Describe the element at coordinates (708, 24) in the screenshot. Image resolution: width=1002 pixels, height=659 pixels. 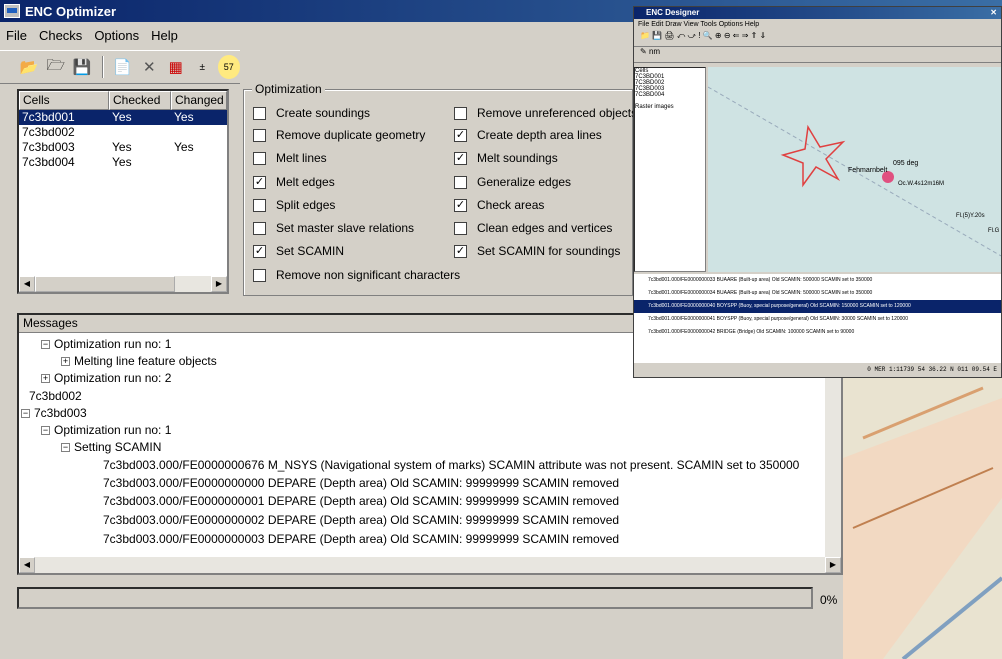
I see `designer-menu-tools: Tools` at that location.